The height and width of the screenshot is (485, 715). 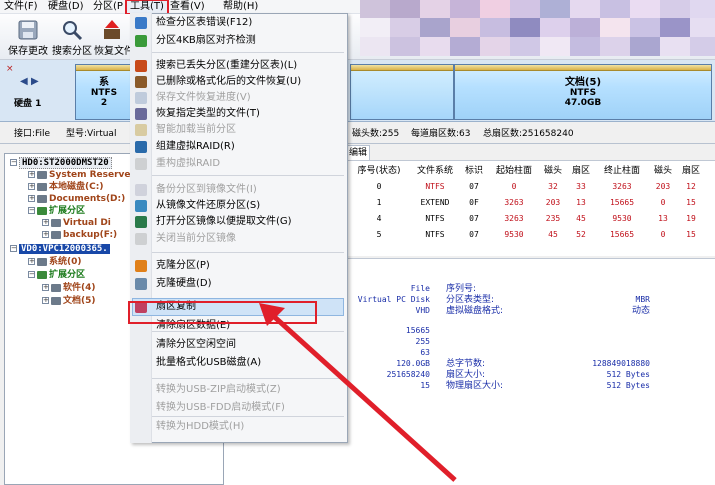 What do you see at coordinates (251, 82) in the screenshot?
I see `menu-item: 已删除或格式化后的文件恢复(U)` at bounding box center [251, 82].